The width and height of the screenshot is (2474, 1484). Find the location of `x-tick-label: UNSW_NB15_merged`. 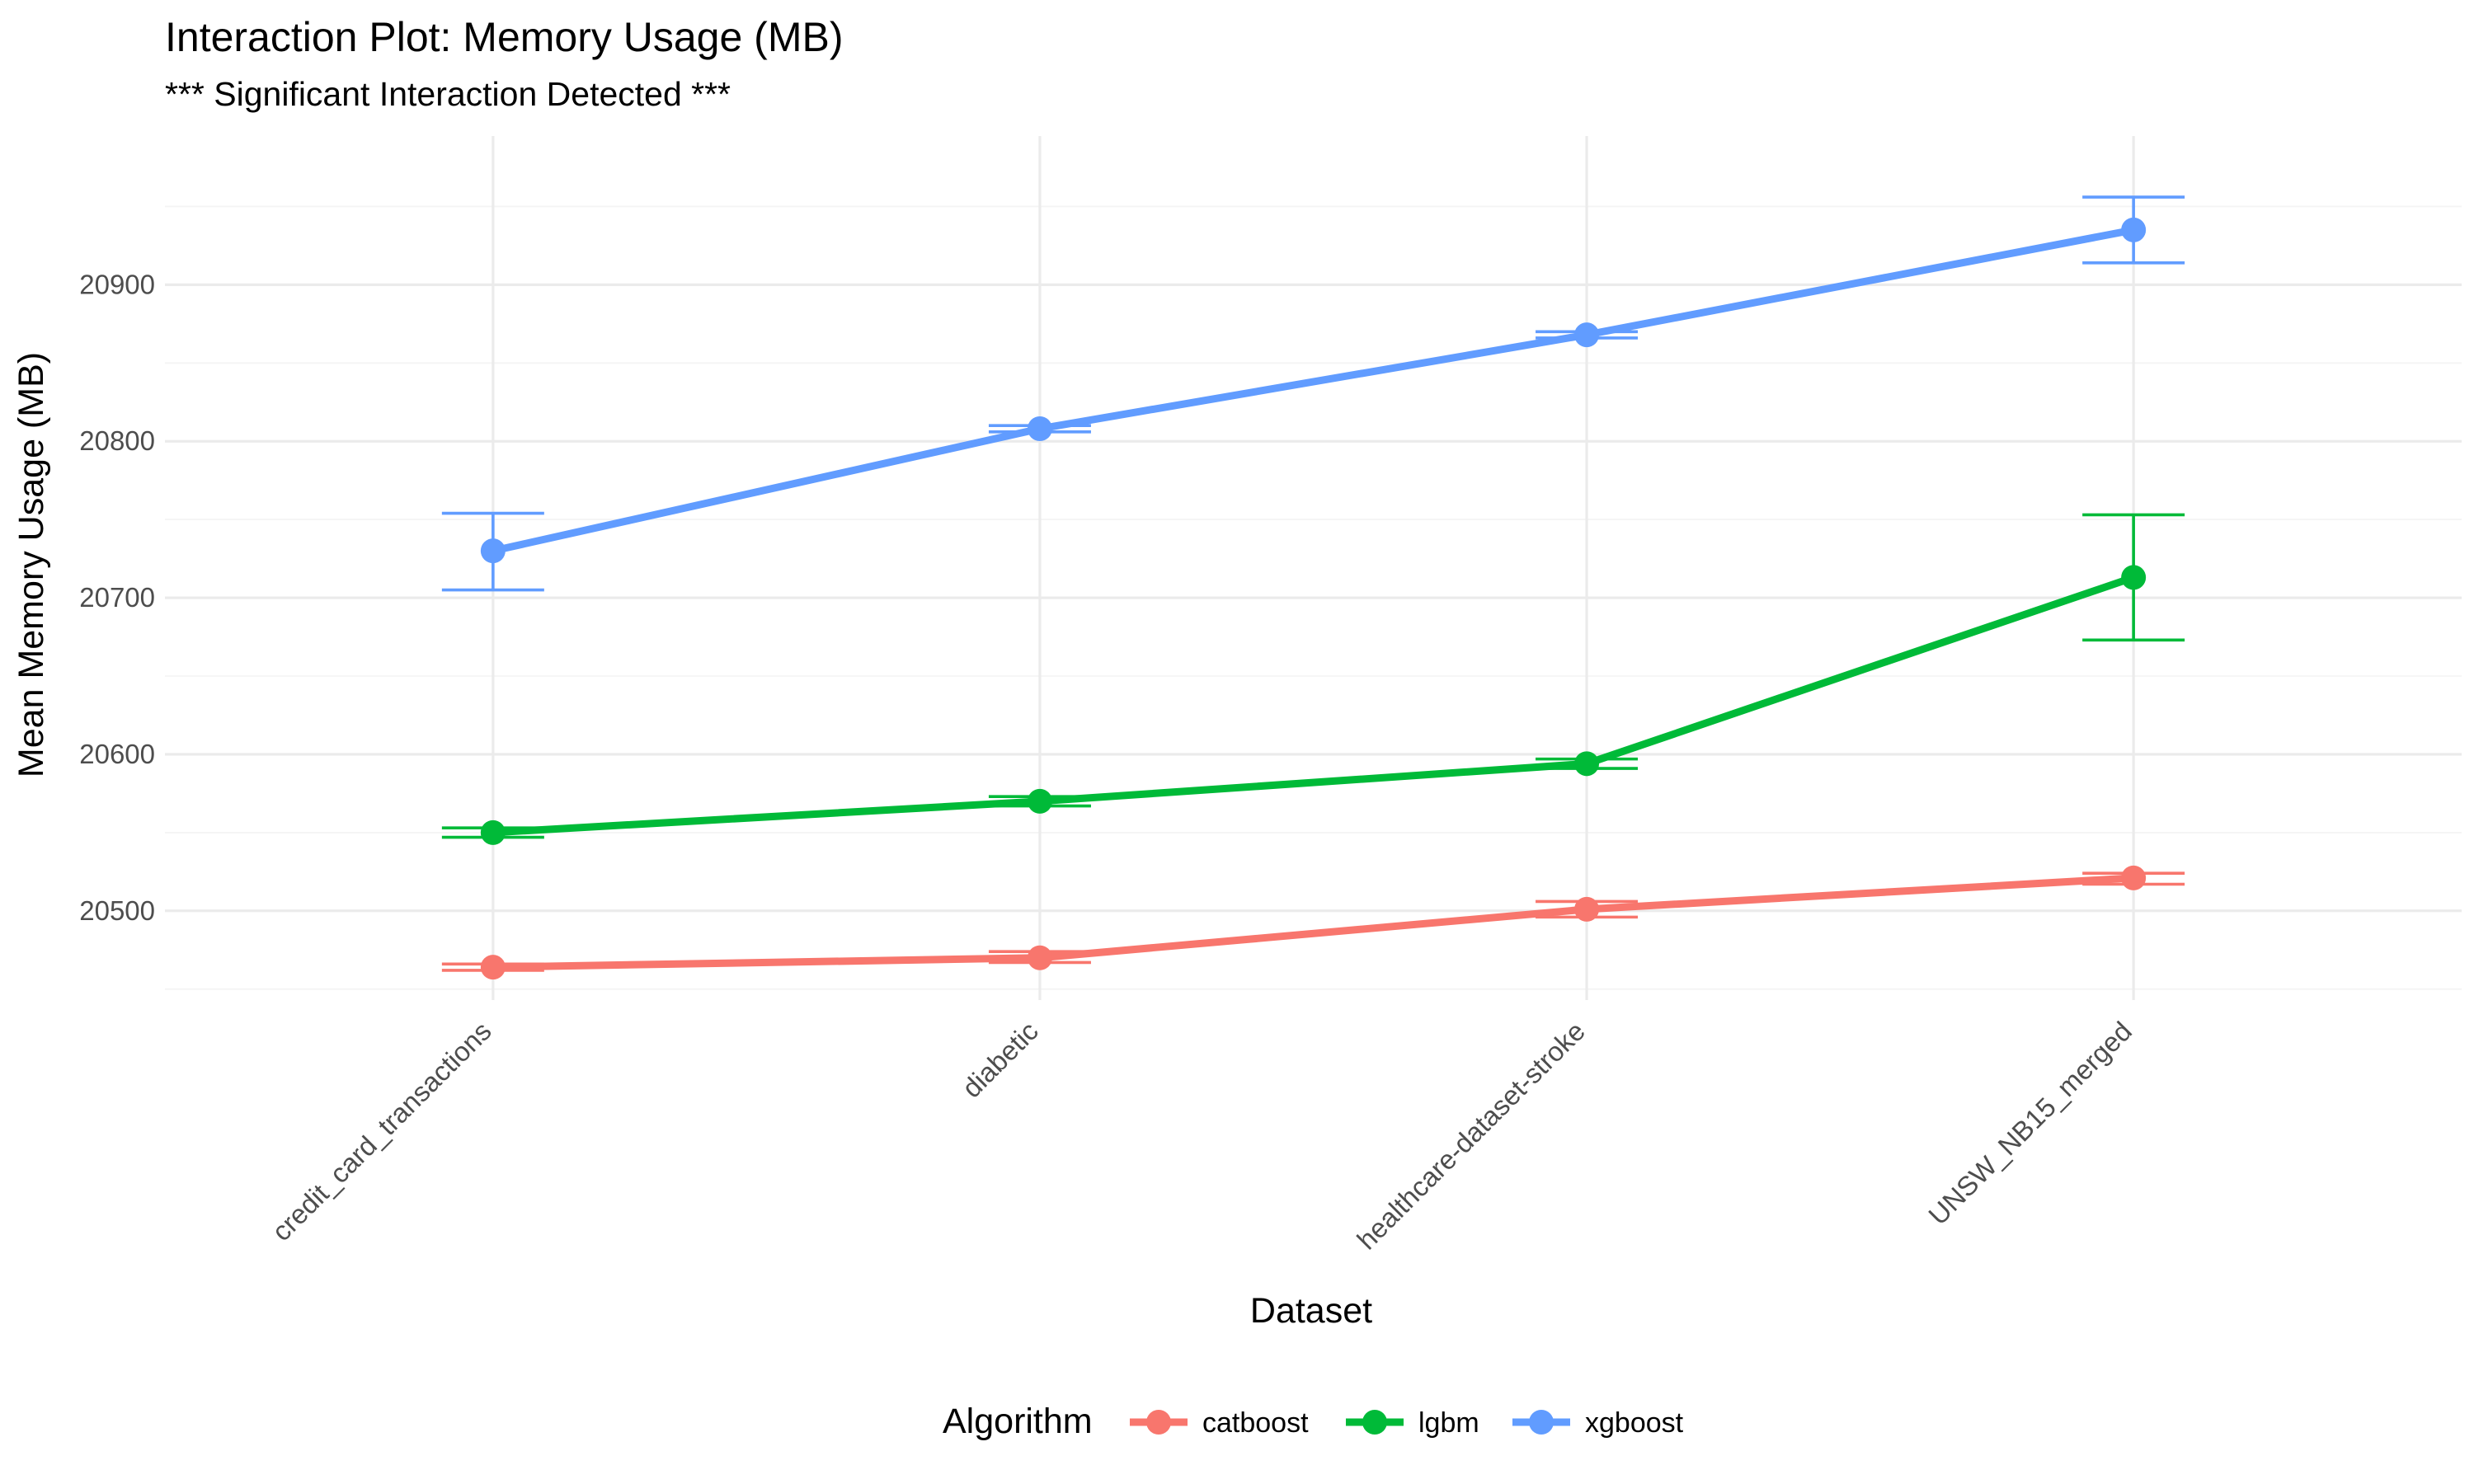

x-tick-label: UNSW_NB15_merged is located at coordinates (2030, 1123).